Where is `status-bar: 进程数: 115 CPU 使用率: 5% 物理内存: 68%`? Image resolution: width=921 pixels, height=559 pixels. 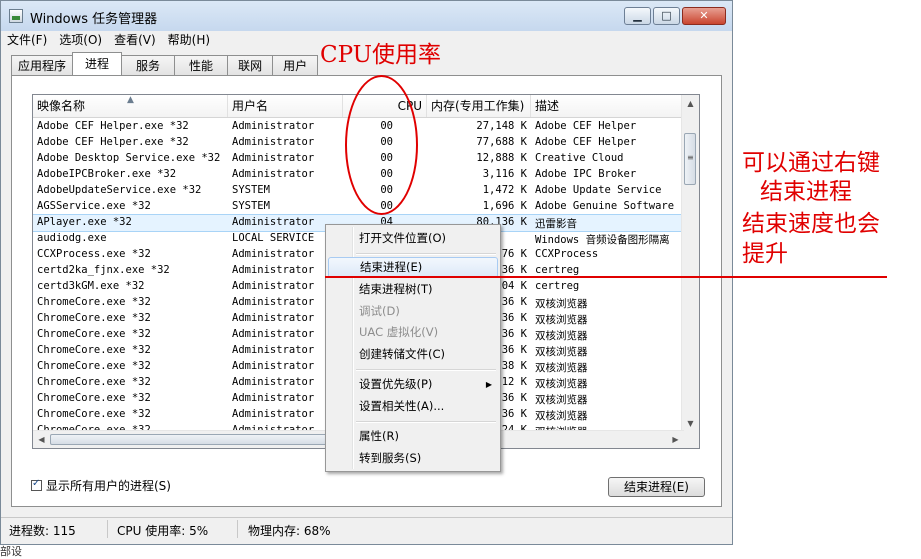
status-bar: 进程数: 115 CPU 使用率: 5% 物理内存: 68% is located at coordinates (366, 529).